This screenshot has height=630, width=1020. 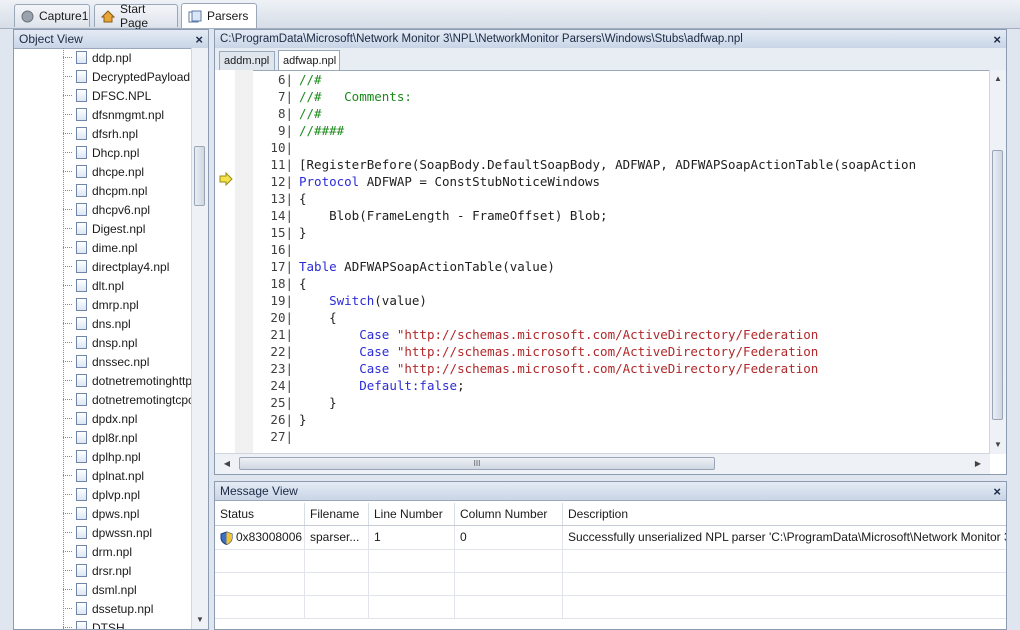 I want to click on object-view-scrollbar: ▼, so click(x=199, y=338).